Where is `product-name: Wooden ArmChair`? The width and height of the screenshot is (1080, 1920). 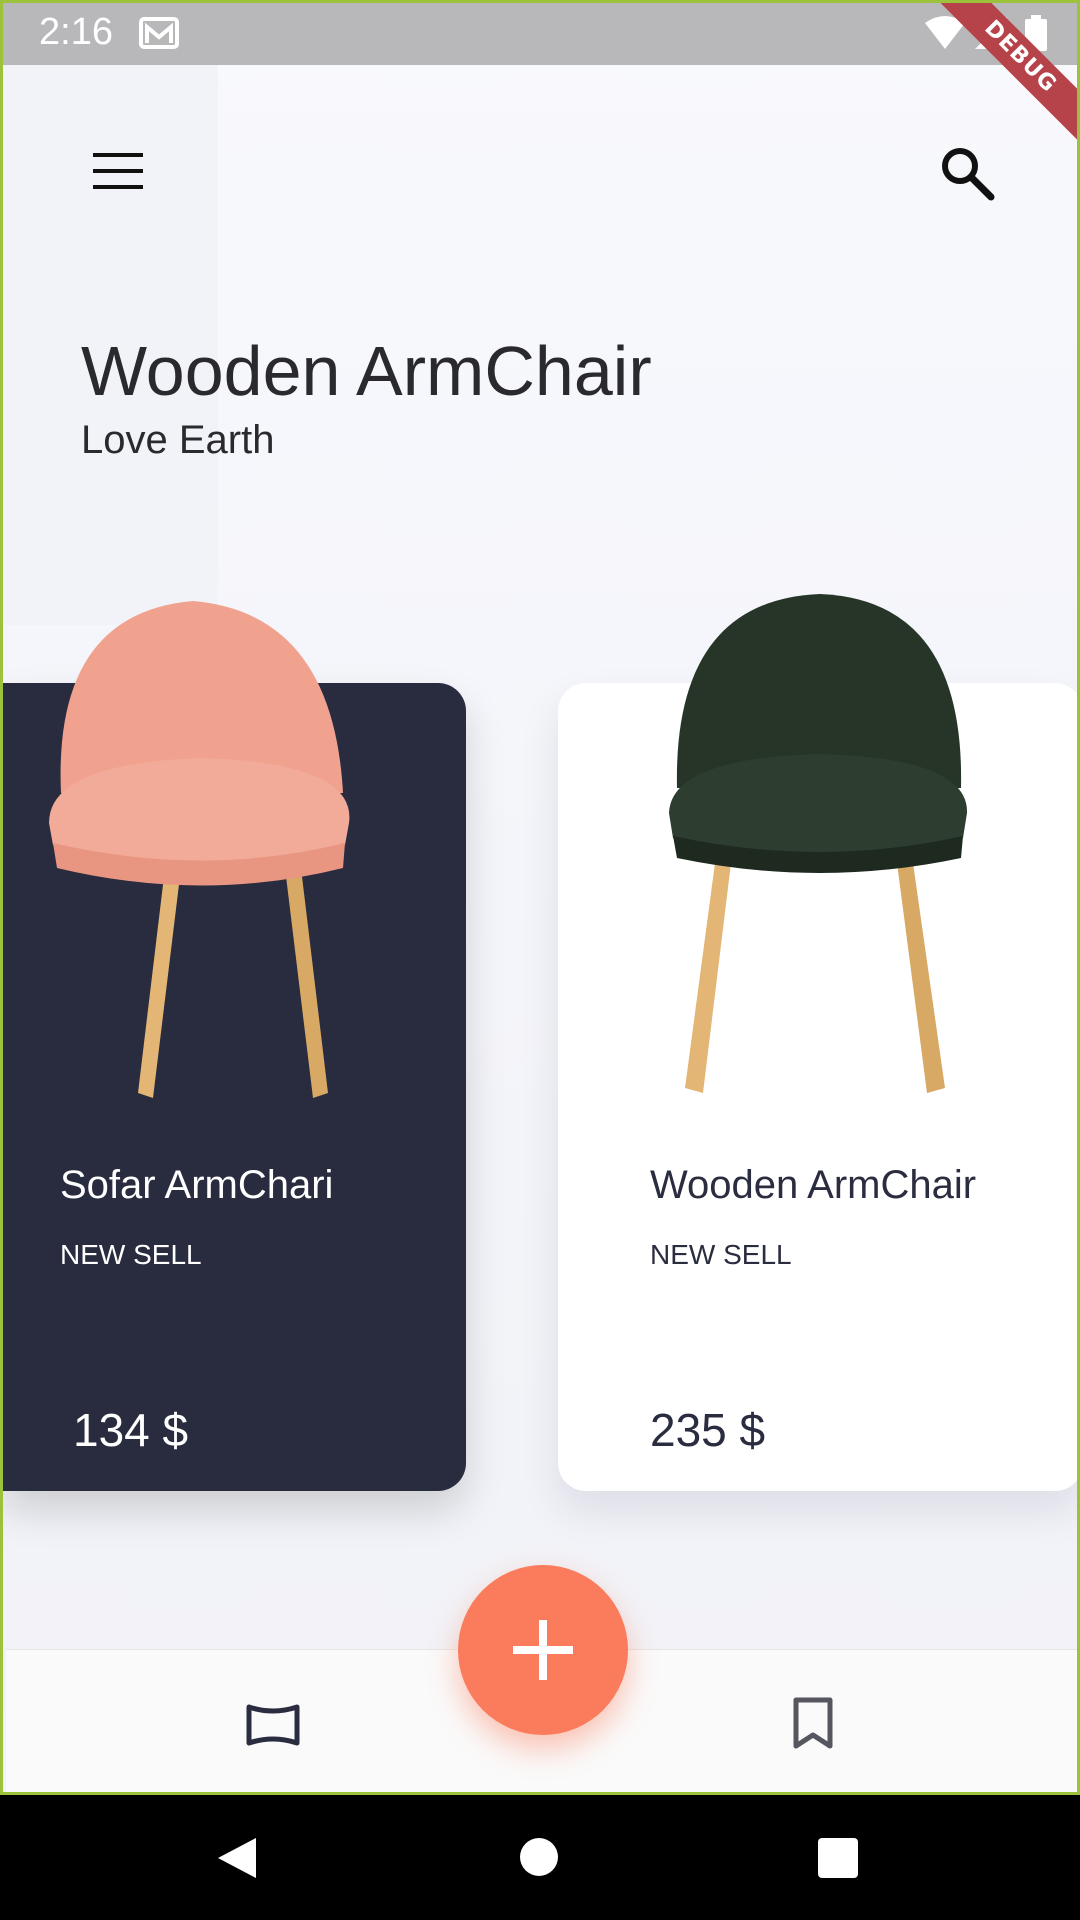
product-name: Wooden ArmChair is located at coordinates (813, 1185).